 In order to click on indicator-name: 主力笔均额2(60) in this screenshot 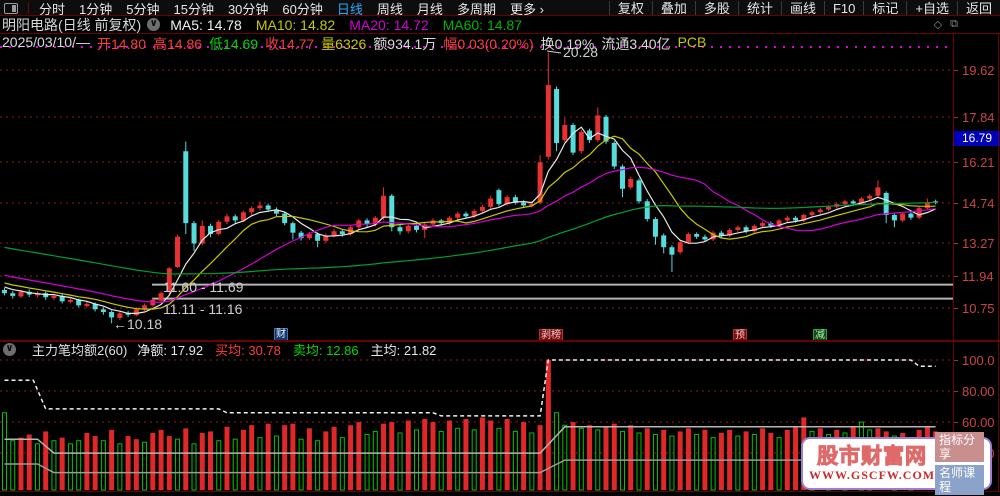, I will do `click(79, 349)`.